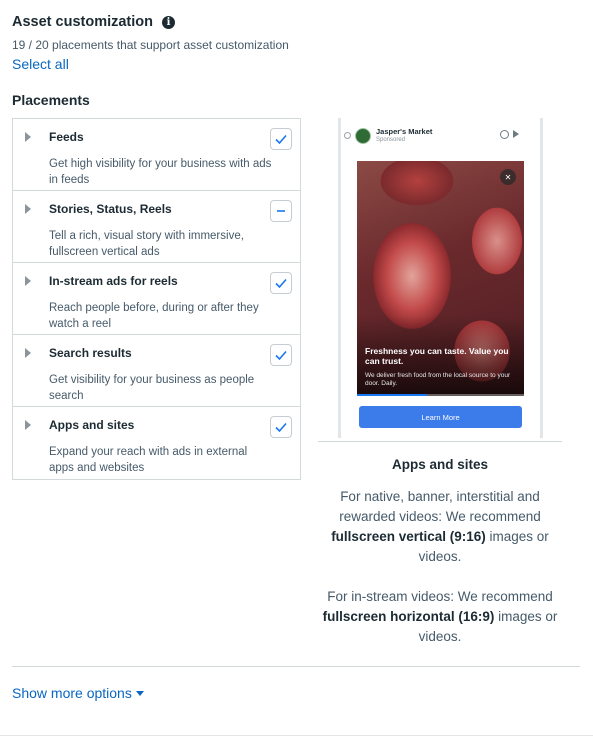 The image size is (593, 737). I want to click on advertiser-avatar, so click(363, 136).